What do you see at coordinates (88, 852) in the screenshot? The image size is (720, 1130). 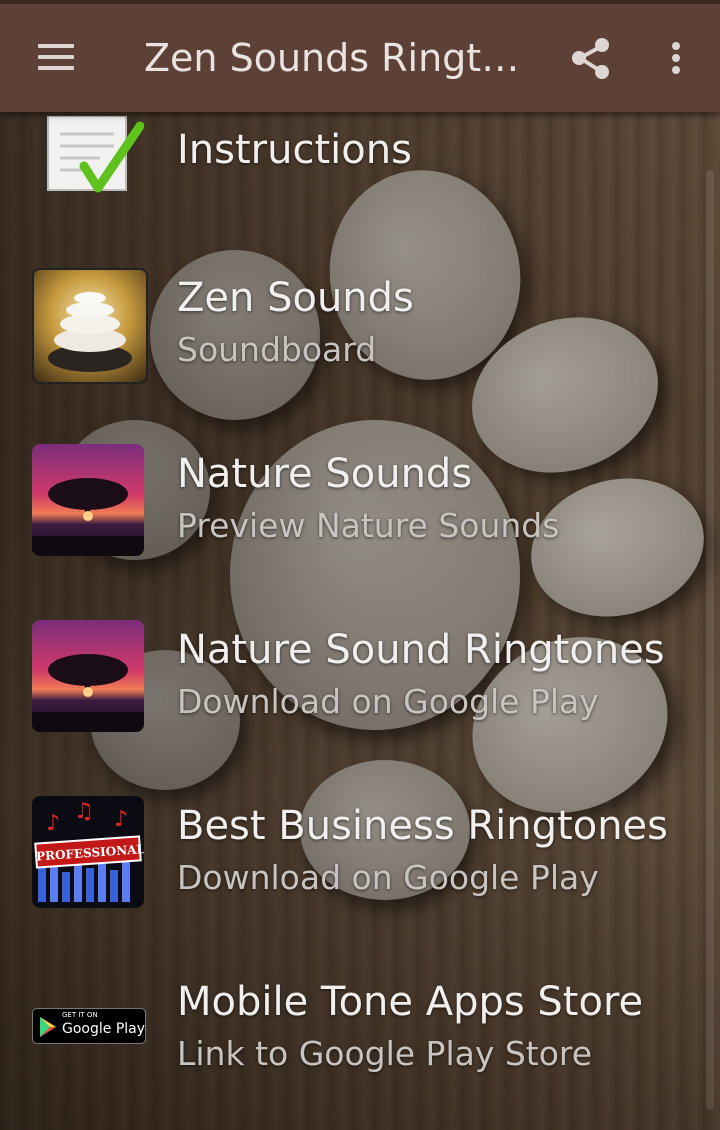 I see `professional-music-icon: ♪ ♫ ♪ PROFESSIONAL` at bounding box center [88, 852].